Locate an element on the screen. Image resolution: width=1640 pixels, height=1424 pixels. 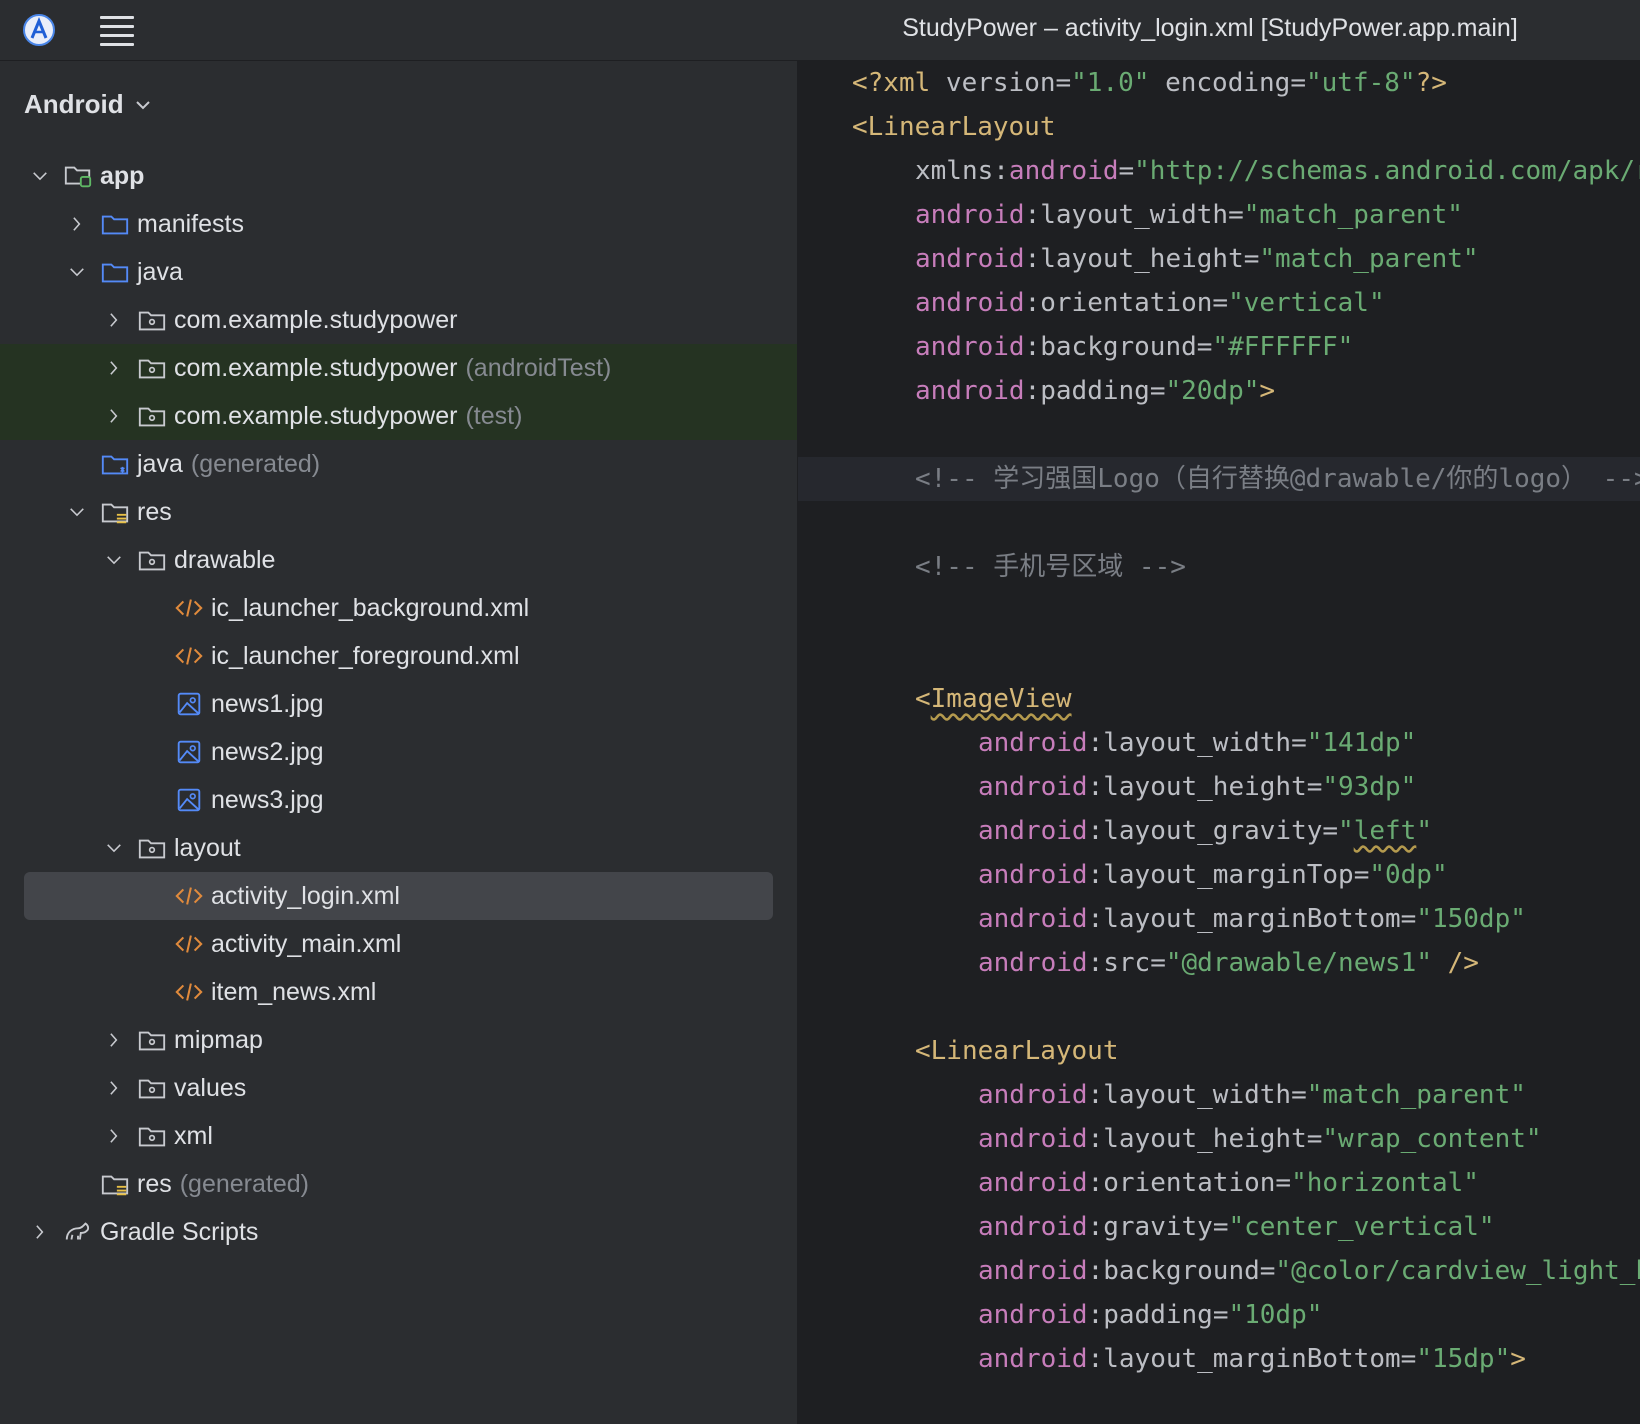
module-folder-icon is located at coordinates (78, 176).